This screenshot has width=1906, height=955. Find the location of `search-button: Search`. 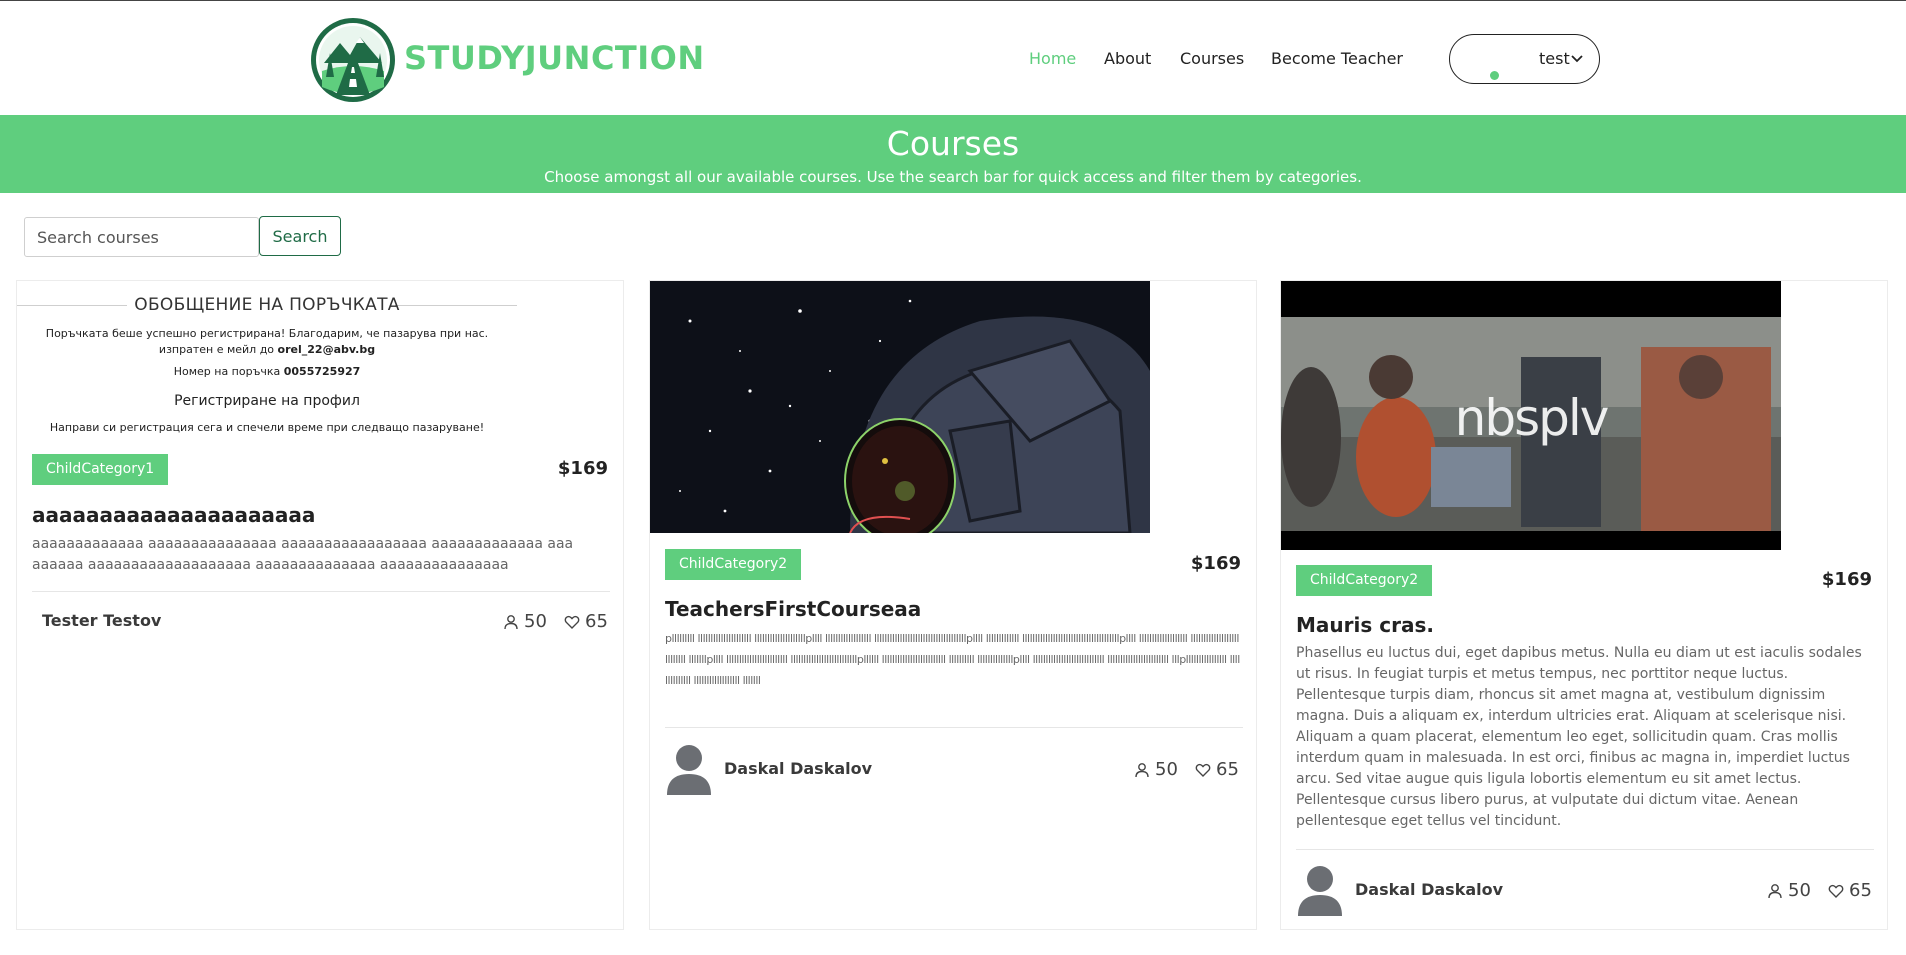

search-button: Search is located at coordinates (300, 236).